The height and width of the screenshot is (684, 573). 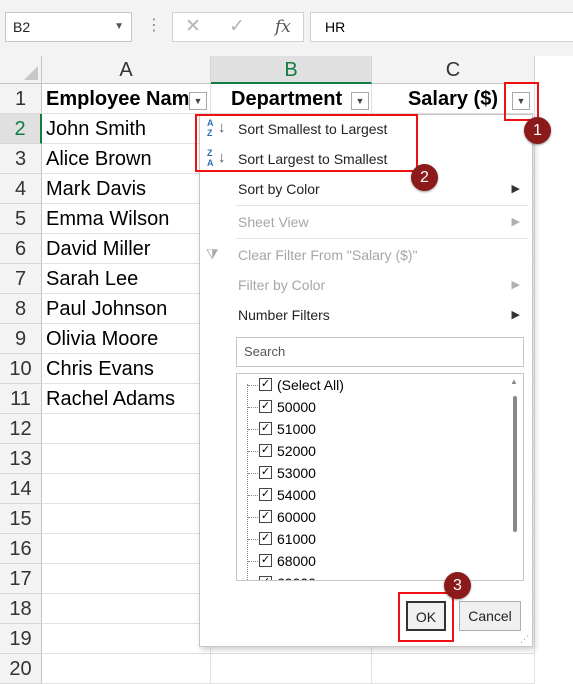 What do you see at coordinates (237, 27) in the screenshot?
I see `enter-check-icon: ✓` at bounding box center [237, 27].